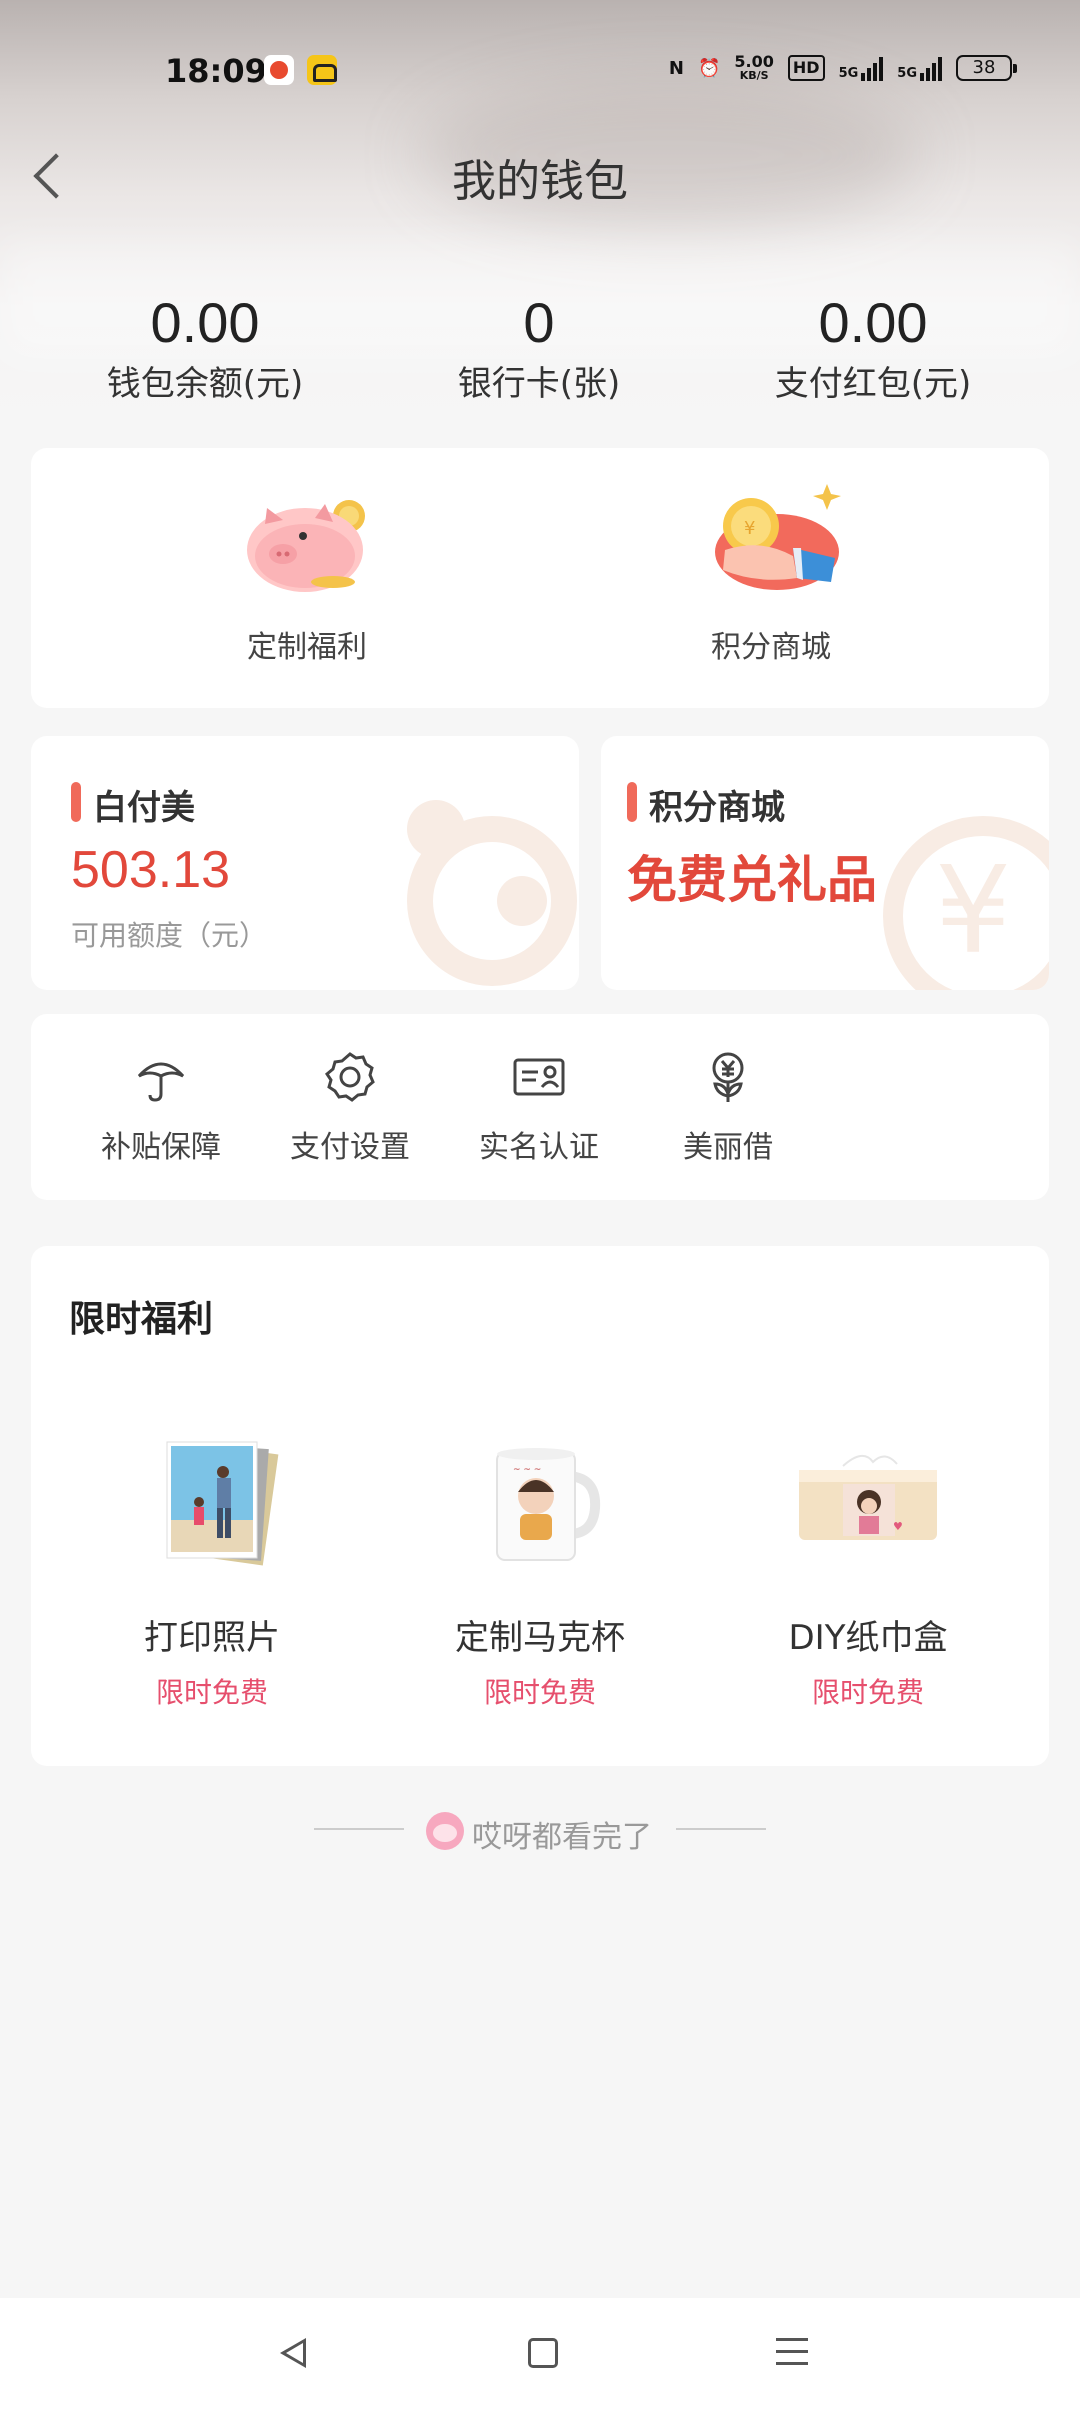 The width and height of the screenshot is (1080, 2412). I want to click on tool-label: 补贴保障, so click(161, 1147).